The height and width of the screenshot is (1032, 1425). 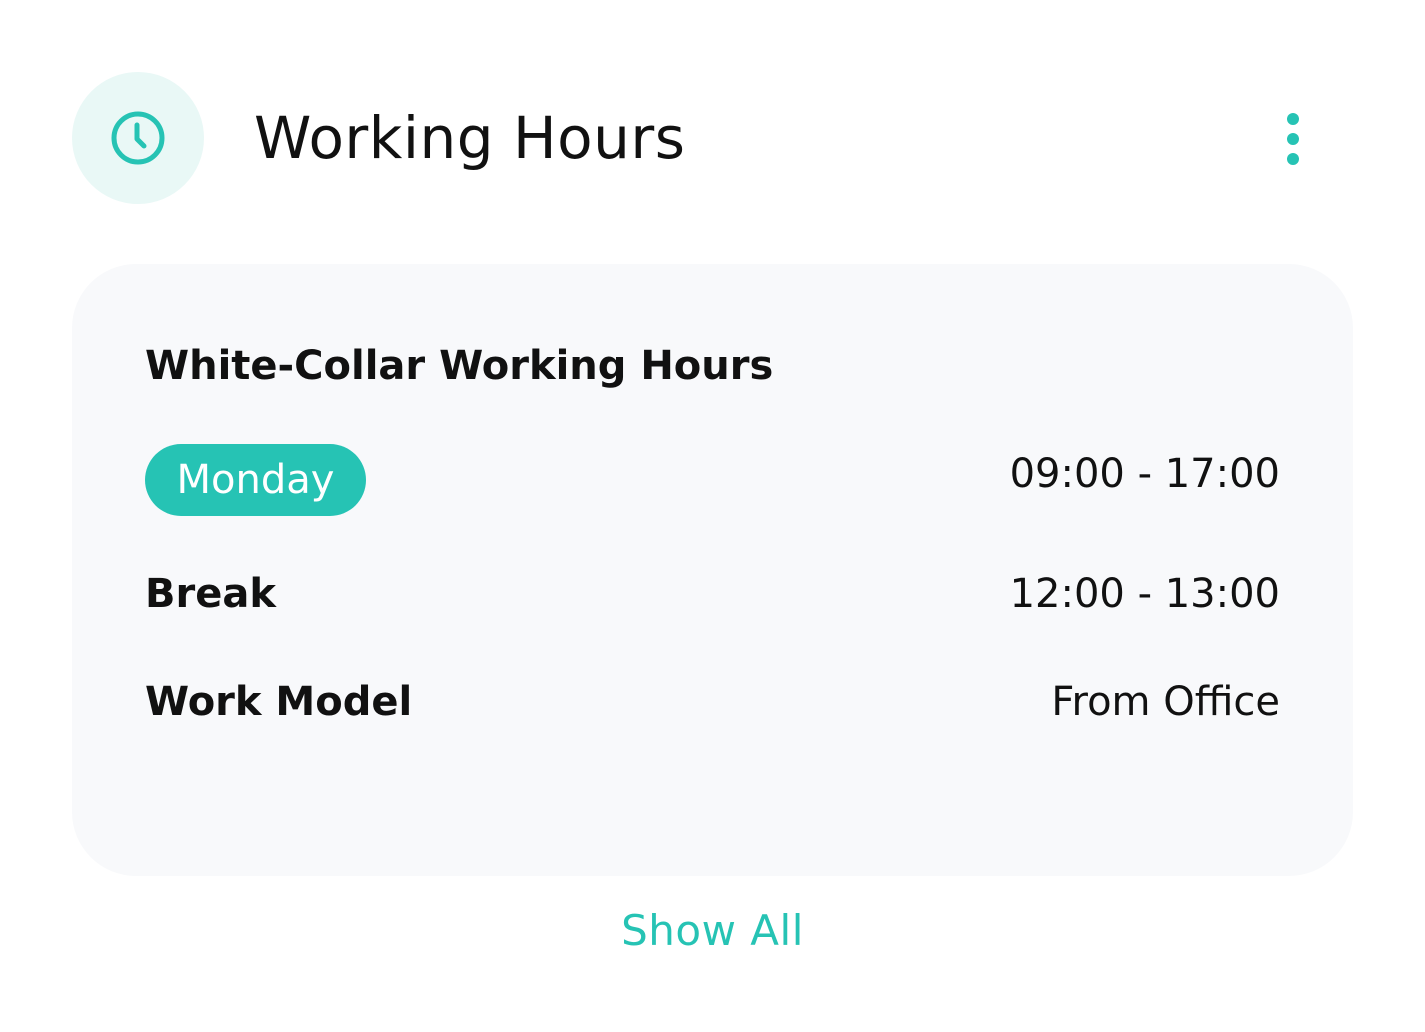 I want to click on working-time-value: 09:00 - 17:00, so click(x=1144, y=474).